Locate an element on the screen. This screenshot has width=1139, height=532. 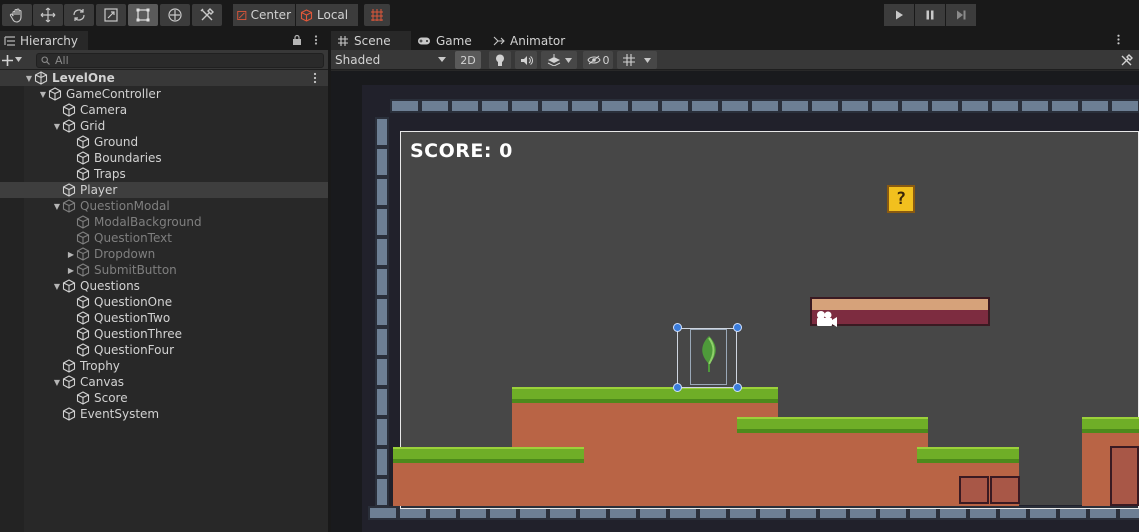
grid-snap-button is located at coordinates (377, 15).